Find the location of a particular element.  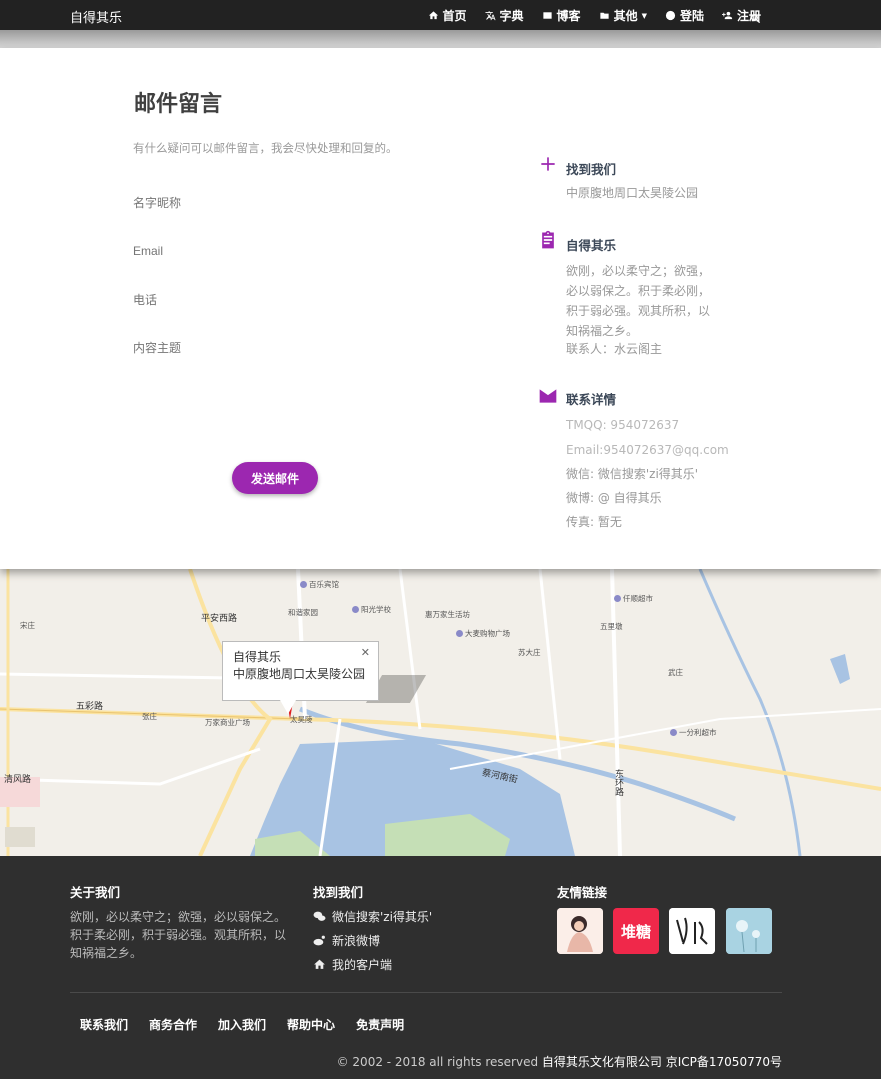

close-icon: ✕ is located at coordinates (365, 652).